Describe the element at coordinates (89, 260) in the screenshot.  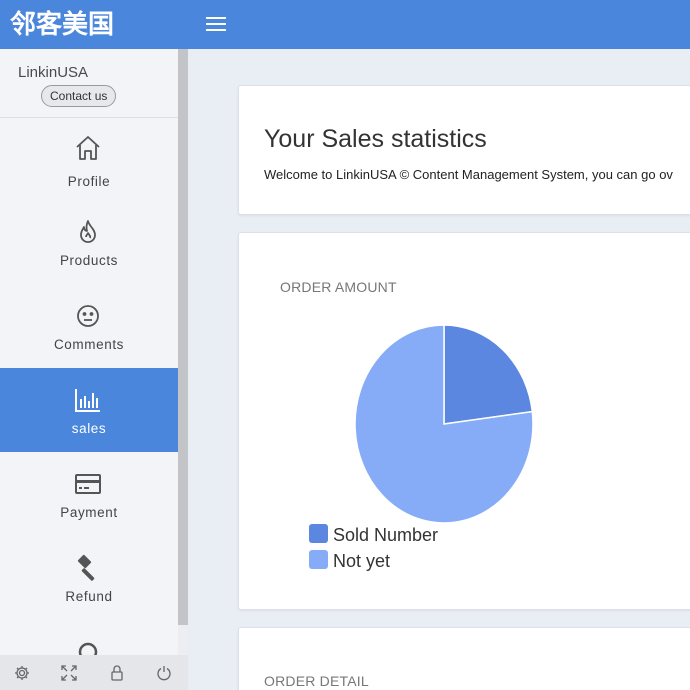
I see `sidebar-item-label: Products` at that location.